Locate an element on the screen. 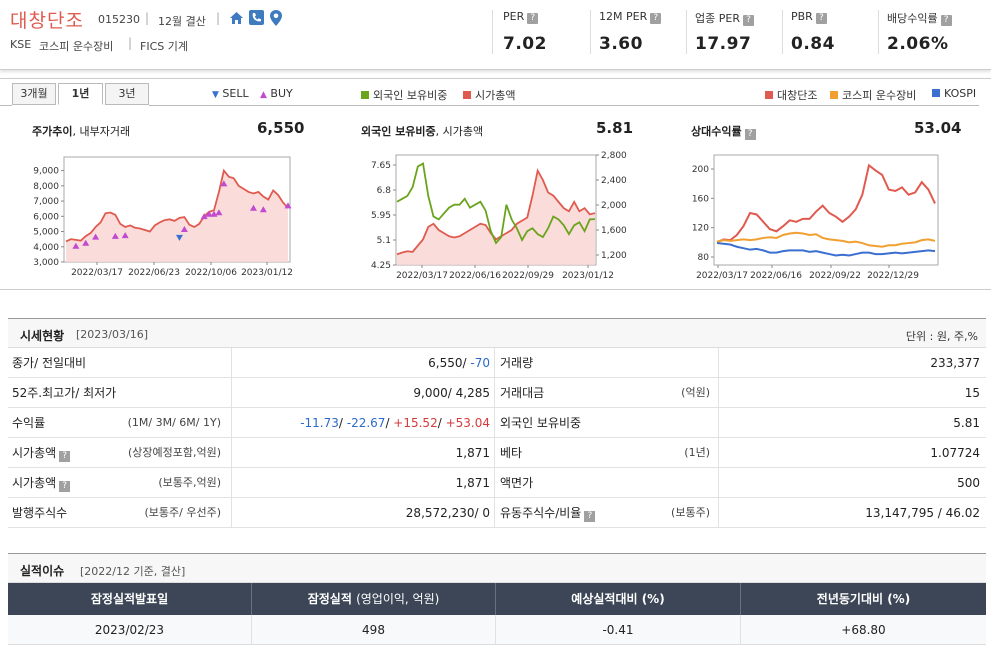 Image resolution: width=991 pixels, height=658 pixels. sector-per-value: 17.97 is located at coordinates (723, 44).